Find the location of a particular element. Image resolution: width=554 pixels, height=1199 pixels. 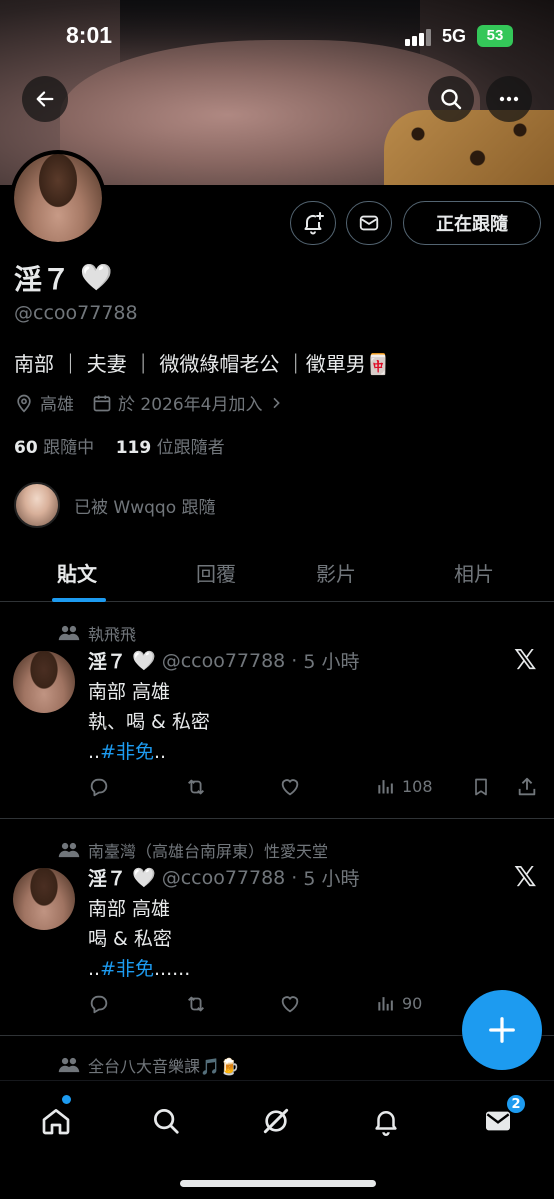

plus-icon is located at coordinates (502, 1030).